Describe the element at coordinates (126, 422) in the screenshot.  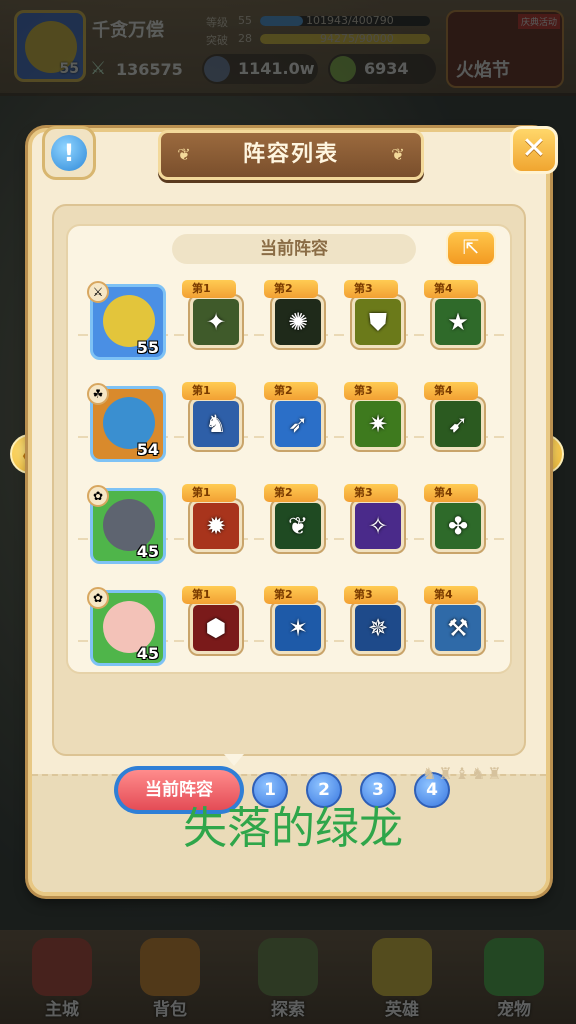
I see `hero-portrait: ☘ 54` at that location.